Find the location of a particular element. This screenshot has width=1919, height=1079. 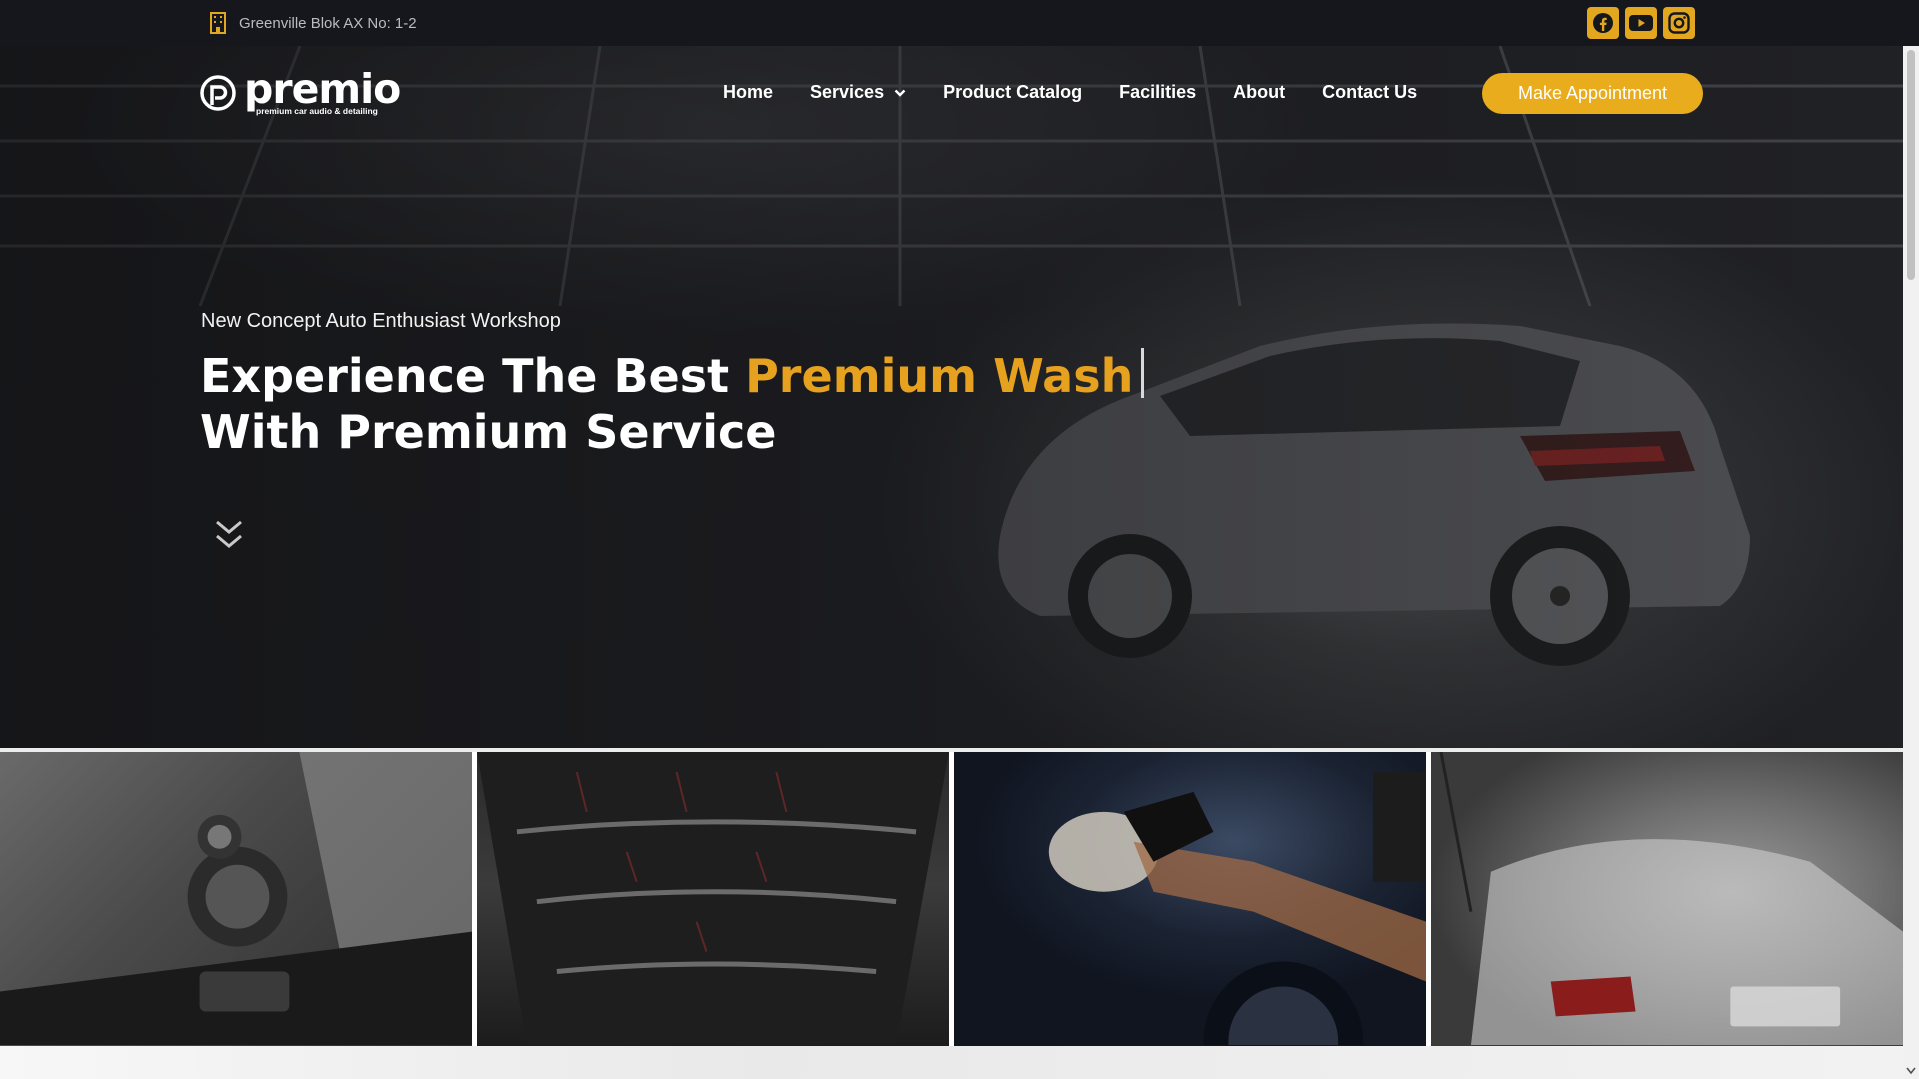

nav-about-label: About is located at coordinates (1259, 92).